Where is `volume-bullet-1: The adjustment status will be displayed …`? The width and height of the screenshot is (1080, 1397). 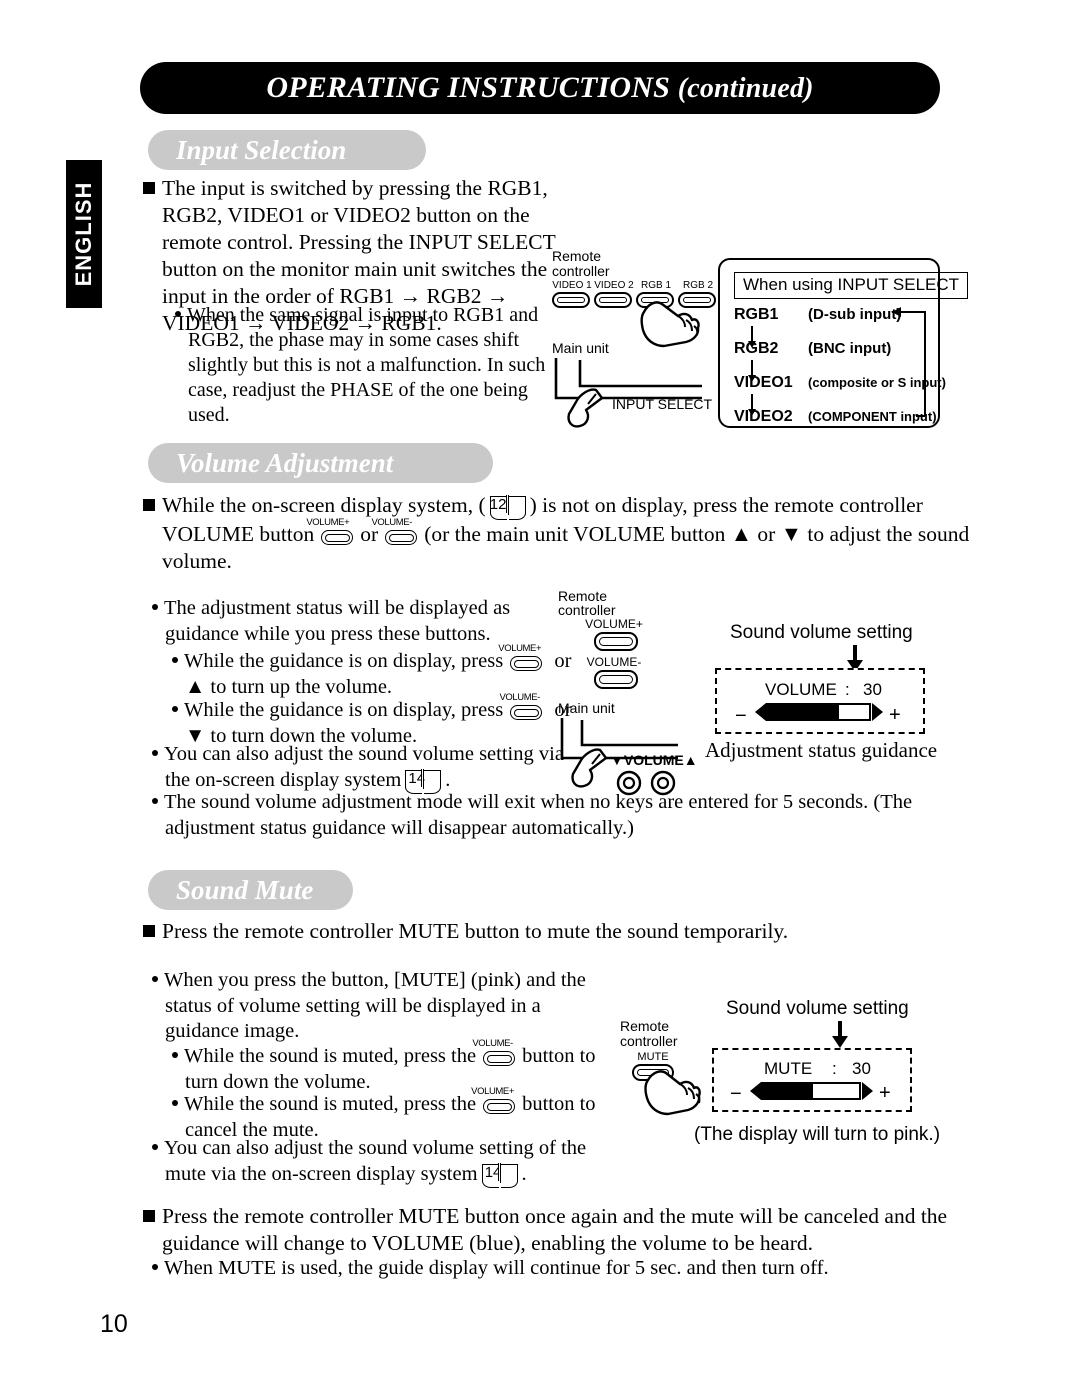
volume-bullet-1: The adjustment status will be displayed … is located at coordinates (358, 621).